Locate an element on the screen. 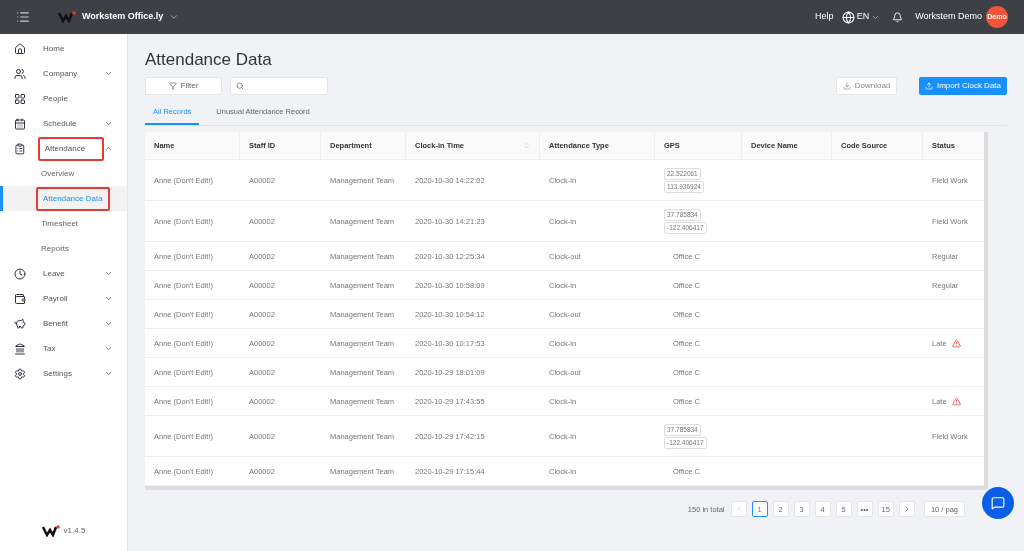 This screenshot has width=1024, height=551. menu-icon is located at coordinates (23, 17).